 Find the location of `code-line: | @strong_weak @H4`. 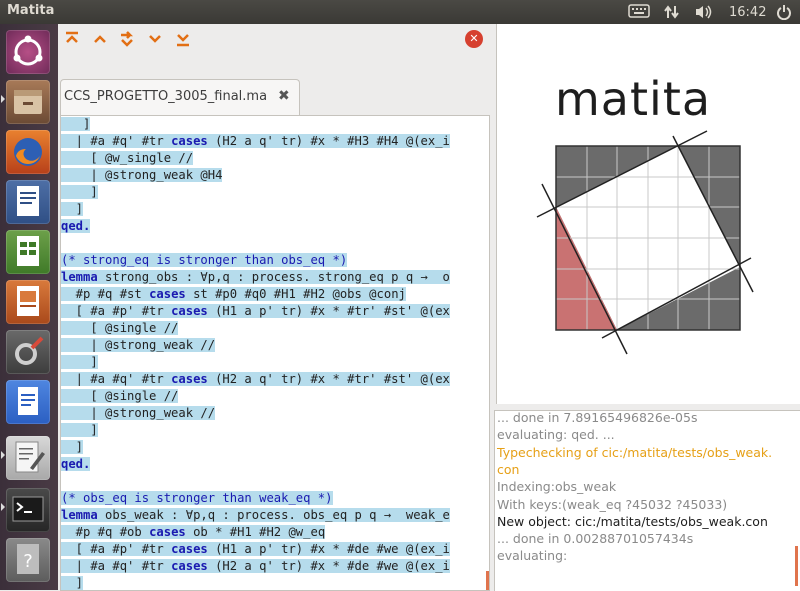

code-line: | @strong_weak @H4 is located at coordinates (142, 175).